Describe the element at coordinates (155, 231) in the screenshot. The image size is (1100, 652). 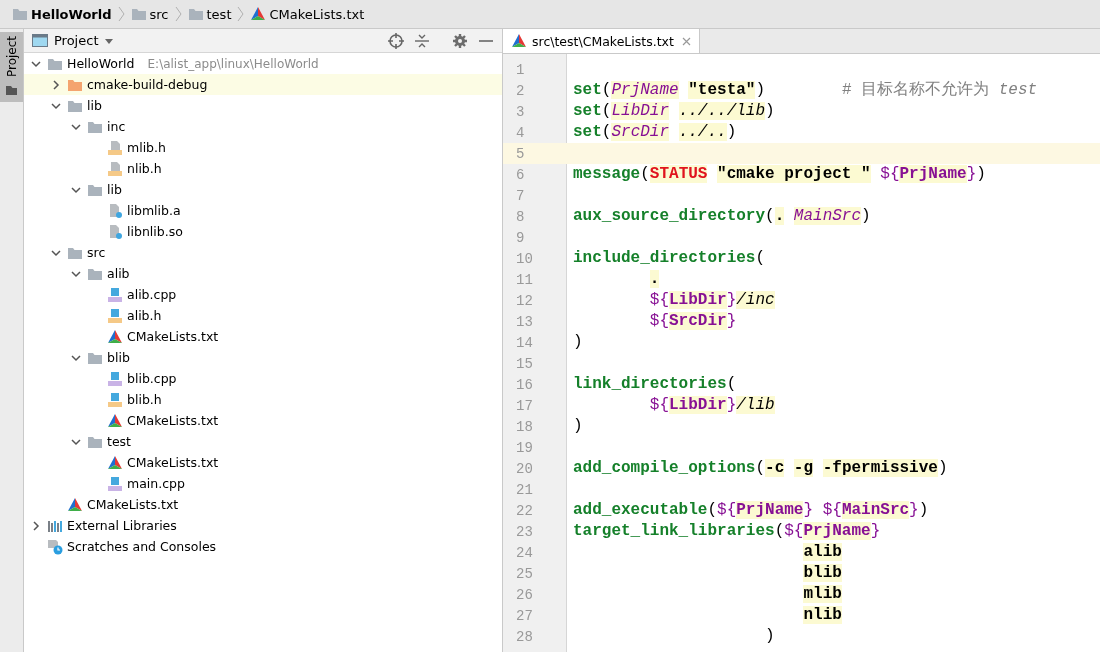
I see `item-label: libnlib.so` at that location.